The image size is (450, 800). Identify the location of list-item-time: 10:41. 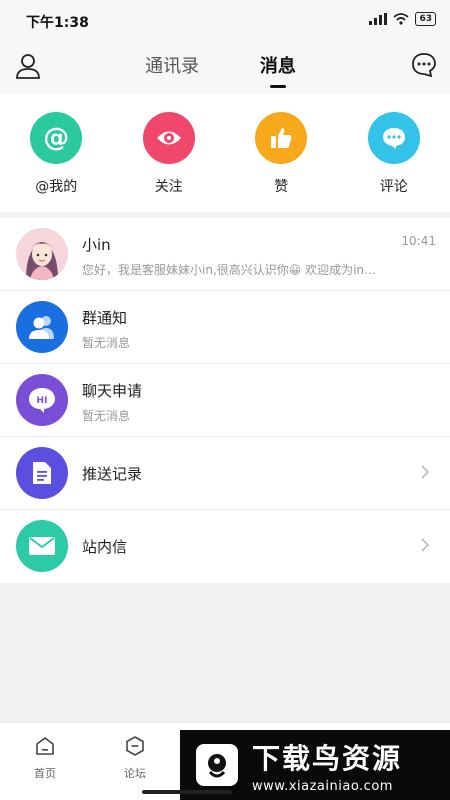
(418, 241).